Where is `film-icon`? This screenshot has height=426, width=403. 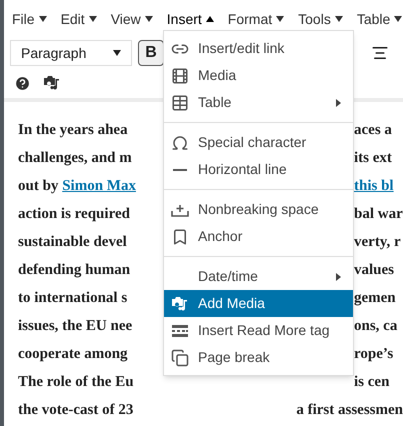
film-icon is located at coordinates (180, 75).